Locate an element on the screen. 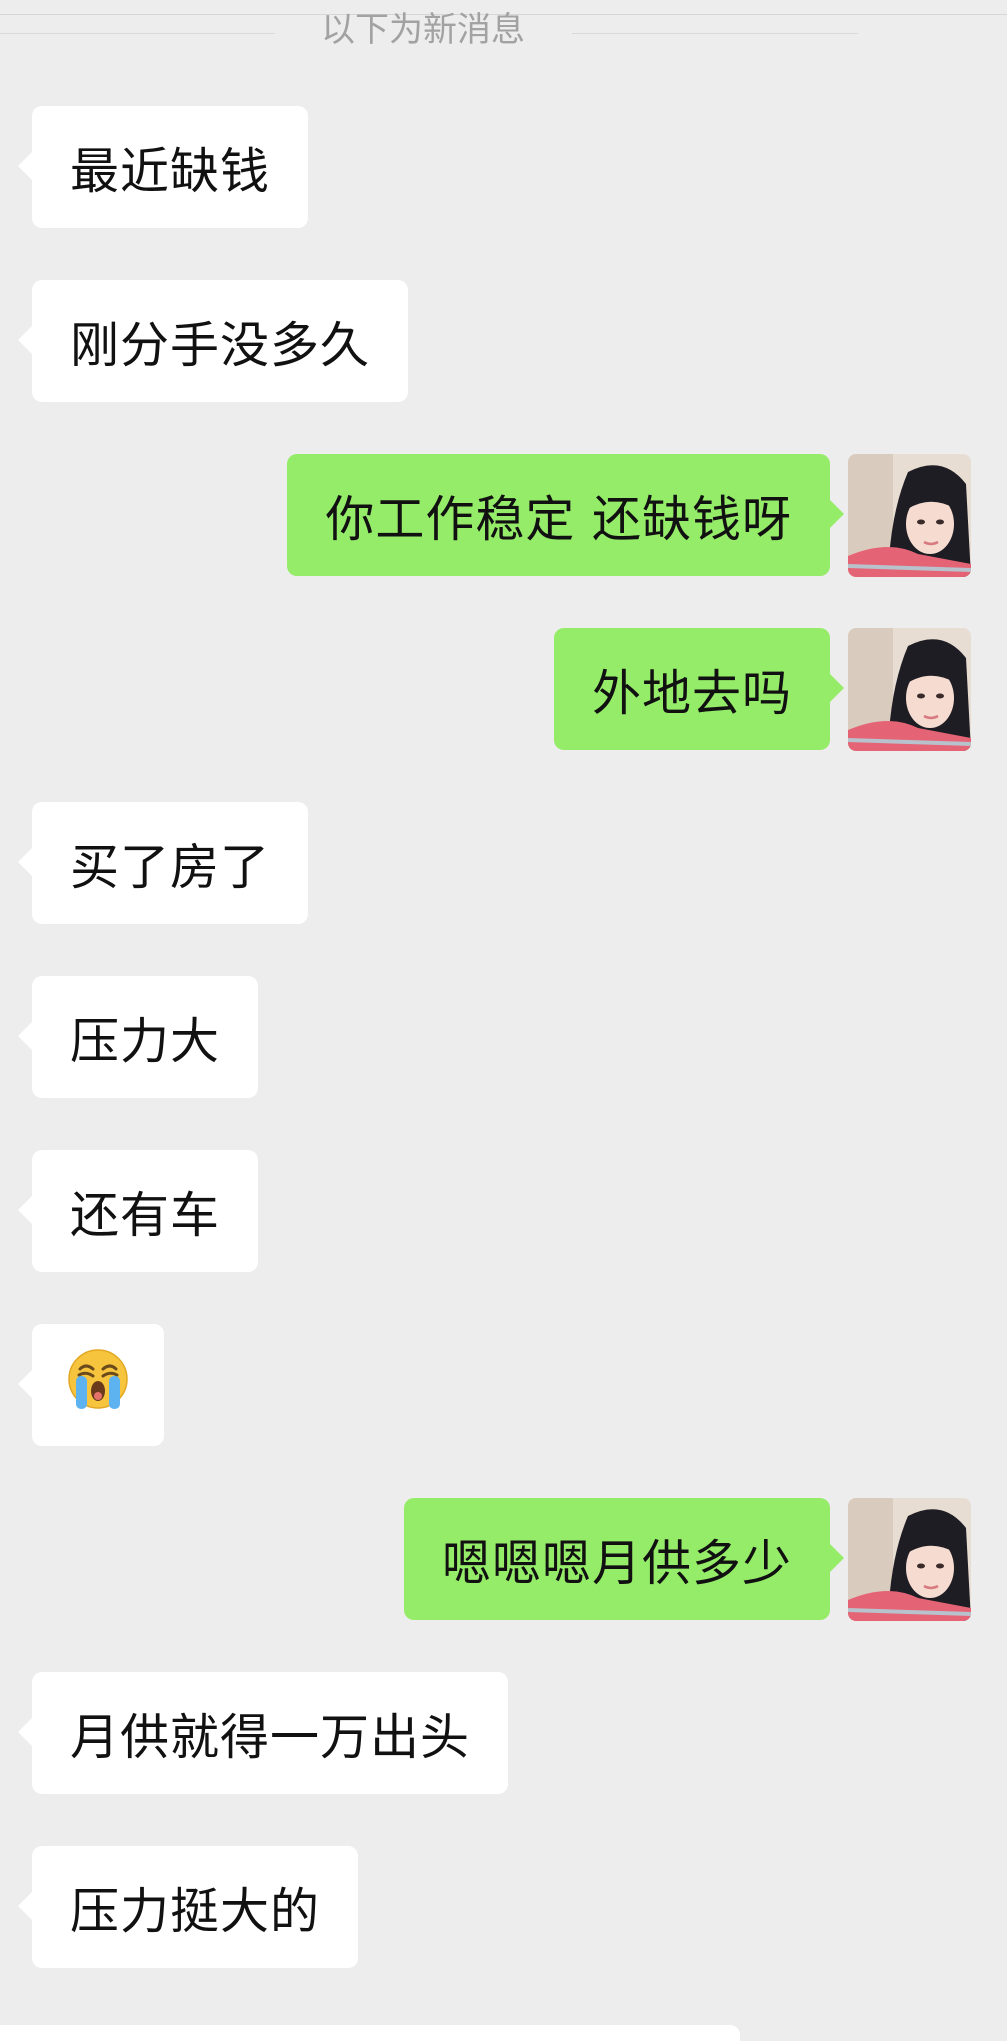 Image resolution: width=1007 pixels, height=2041 pixels. message-bubble: 最近缺钱 is located at coordinates (163, 167).